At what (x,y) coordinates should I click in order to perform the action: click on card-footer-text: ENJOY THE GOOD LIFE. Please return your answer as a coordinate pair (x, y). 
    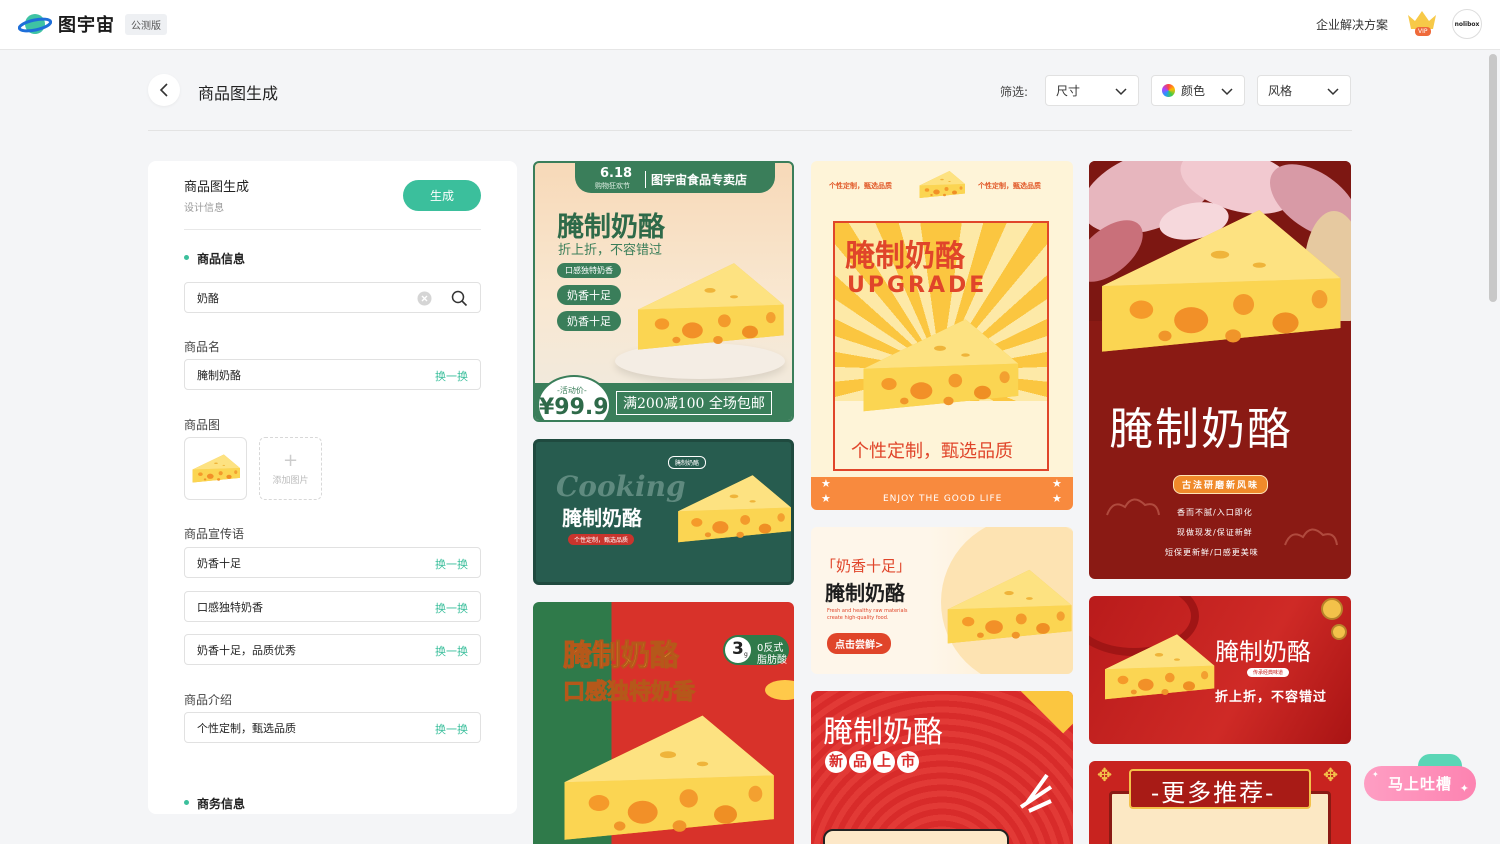
    Looking at the image, I should click on (943, 499).